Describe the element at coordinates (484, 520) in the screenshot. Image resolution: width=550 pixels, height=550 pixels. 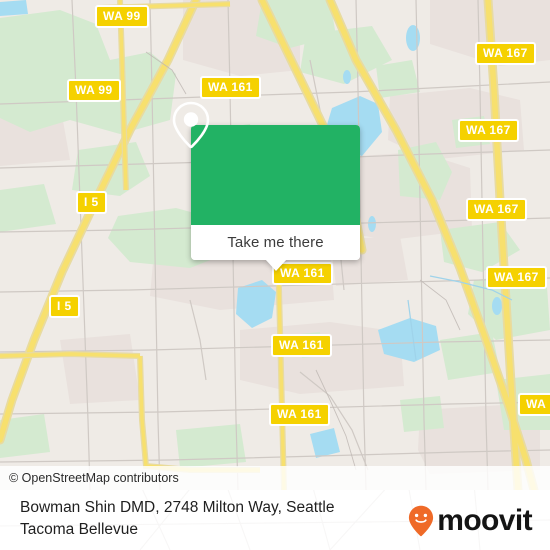
I see `moovit-wordmark: moovit` at that location.